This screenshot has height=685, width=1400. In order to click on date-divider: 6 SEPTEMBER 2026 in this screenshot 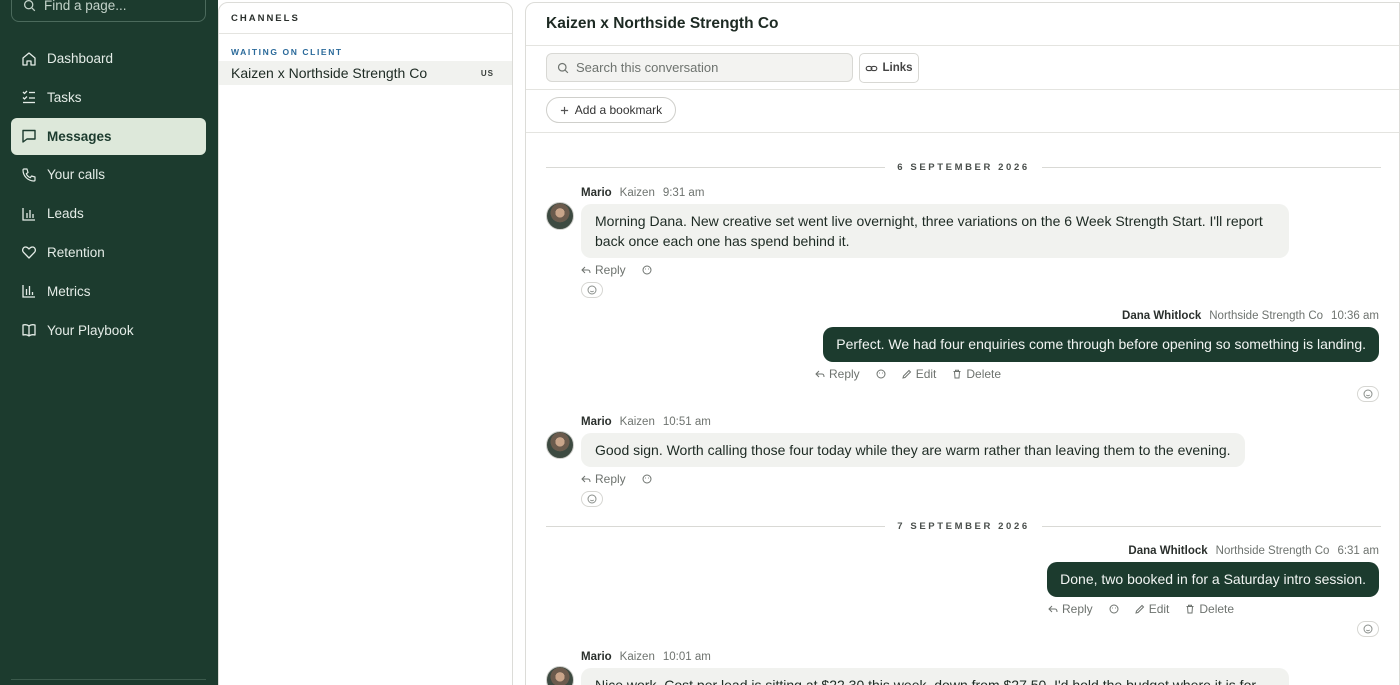, I will do `click(964, 167)`.